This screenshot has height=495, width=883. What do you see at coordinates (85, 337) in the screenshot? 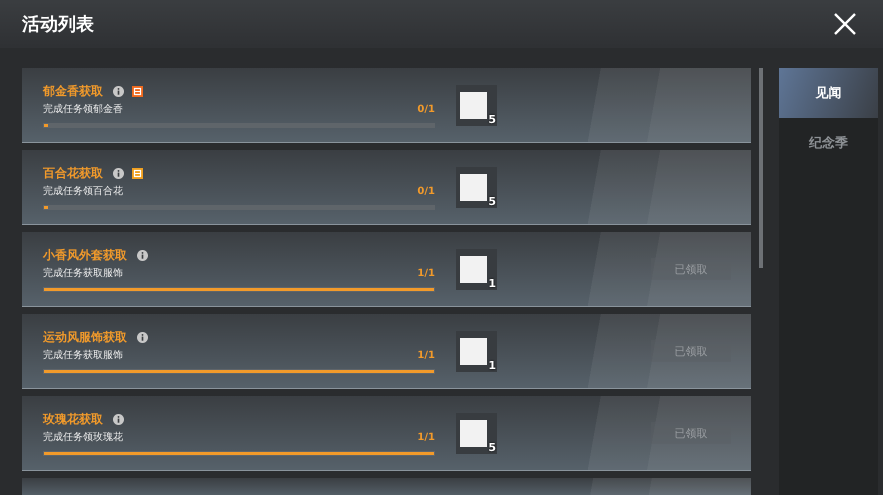
I see `task-title: 运动风服饰获取` at bounding box center [85, 337].